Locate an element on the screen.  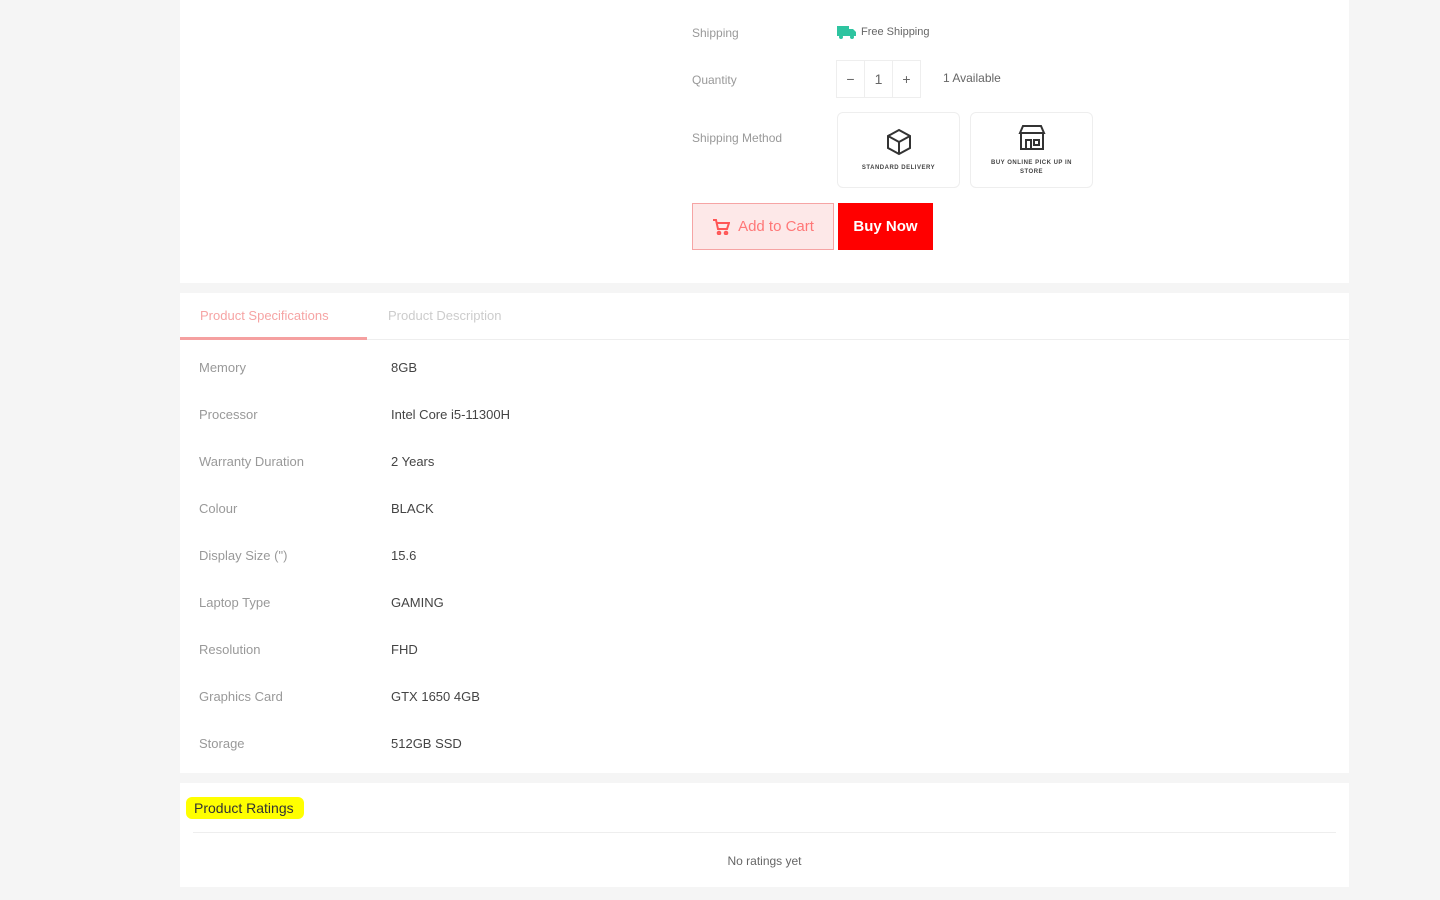
ratings-panel: Product Ratings No ratings yet is located at coordinates (764, 835).